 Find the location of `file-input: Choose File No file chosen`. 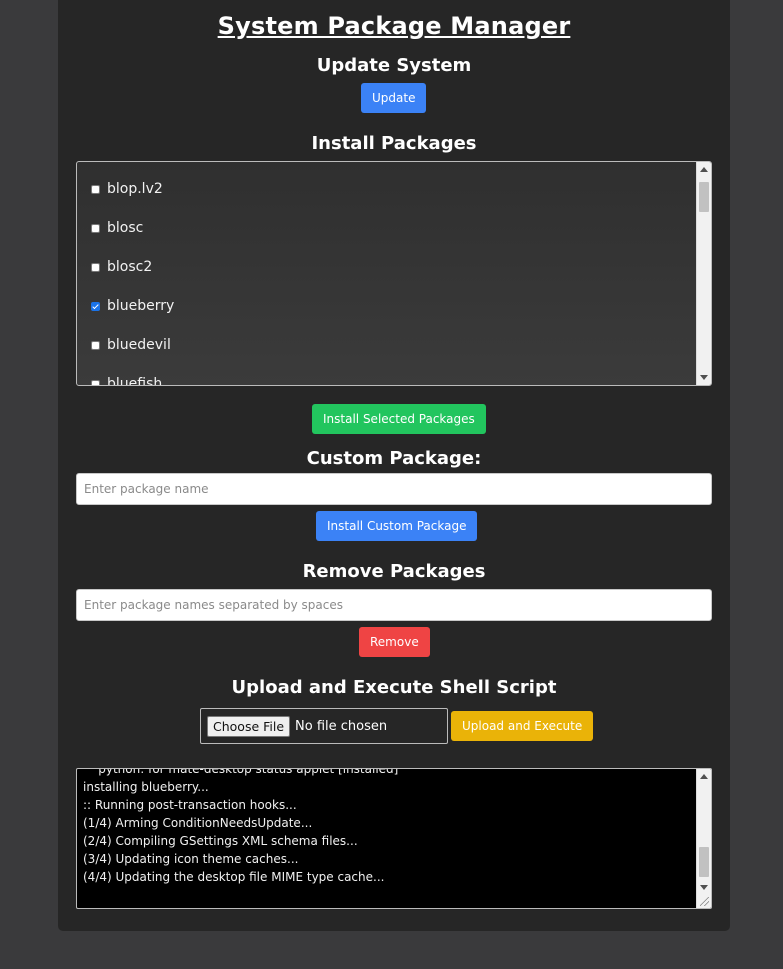

file-input: Choose File No file chosen is located at coordinates (324, 726).